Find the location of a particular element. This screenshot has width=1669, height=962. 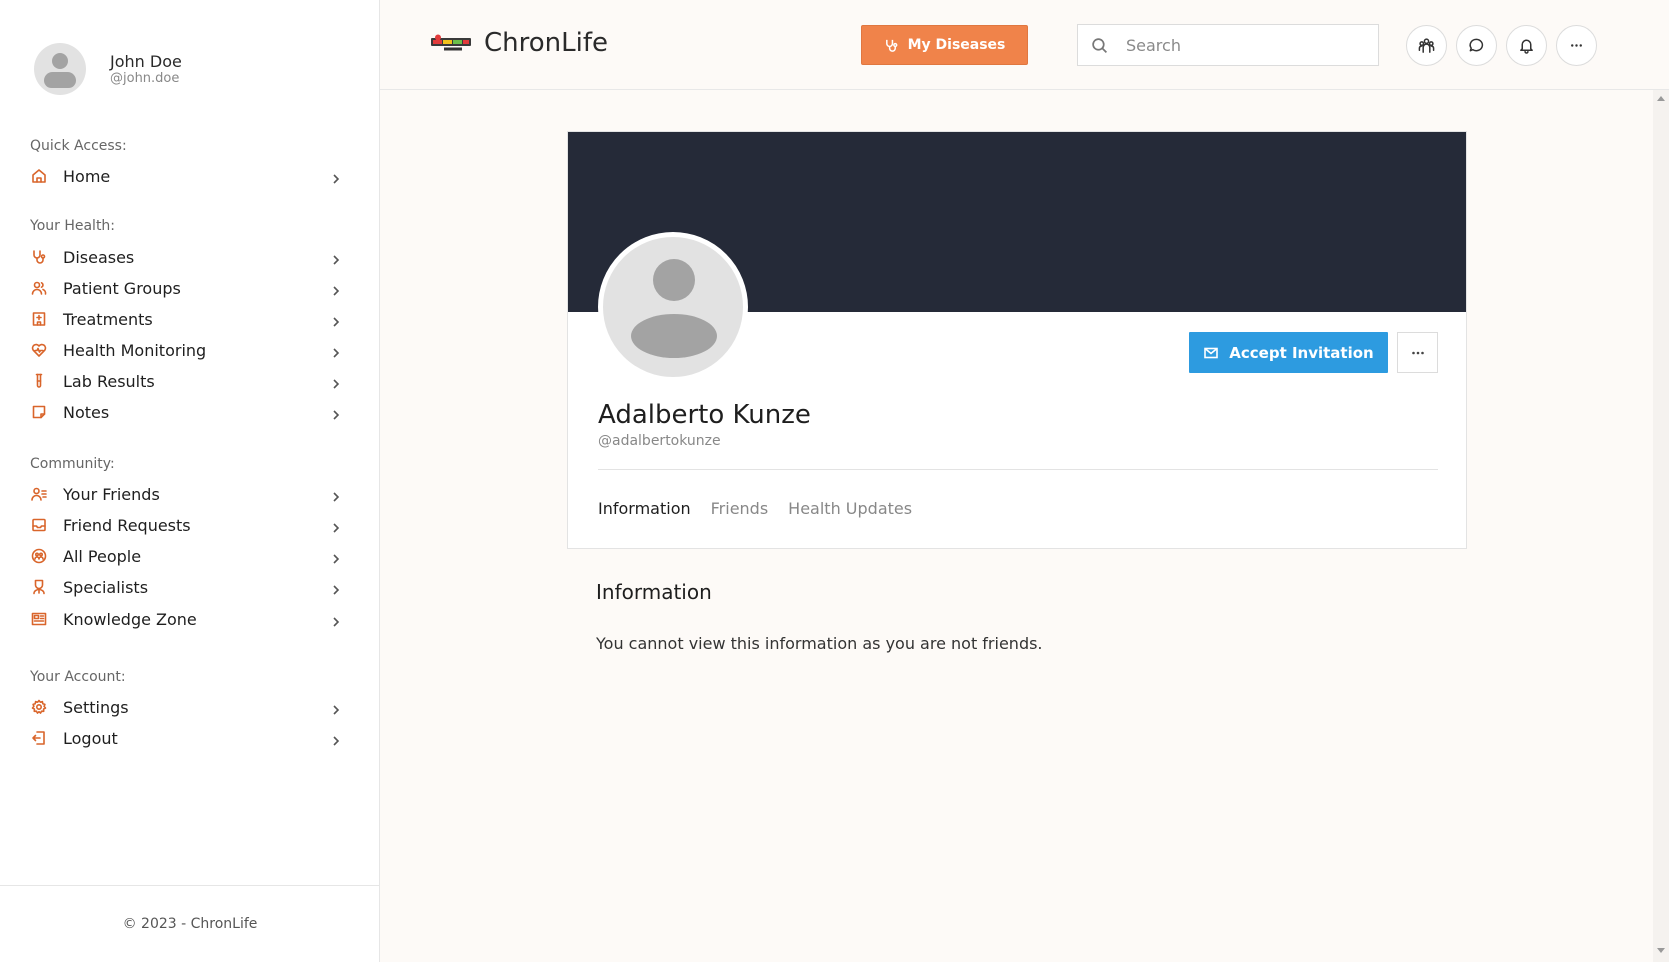

specialist-icon is located at coordinates (39, 587).